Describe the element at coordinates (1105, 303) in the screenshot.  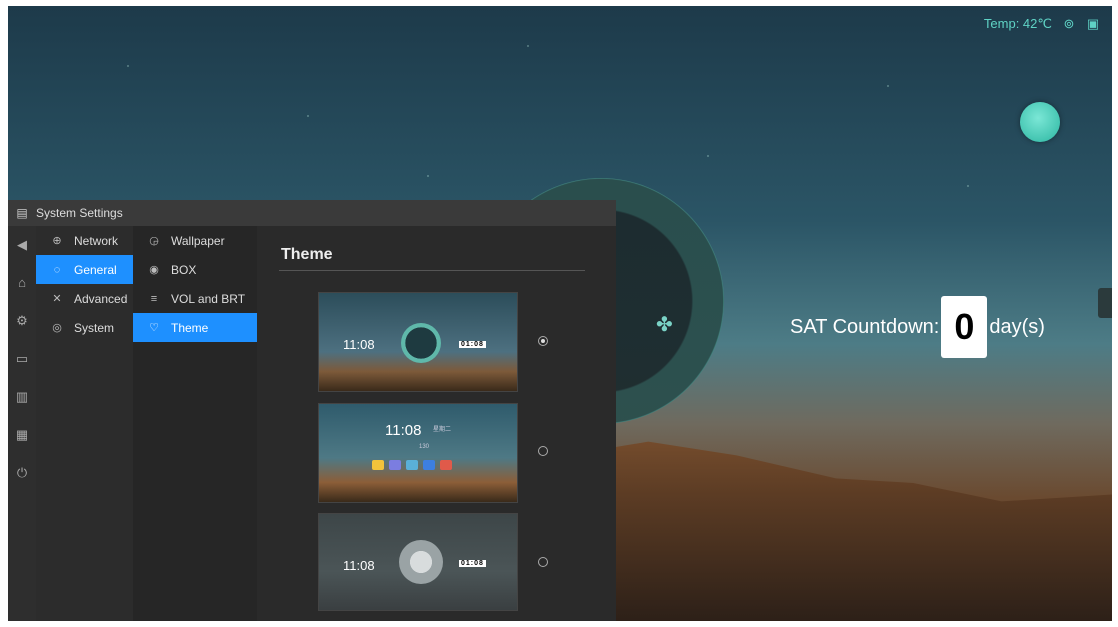
I see `side-panel-tab` at that location.